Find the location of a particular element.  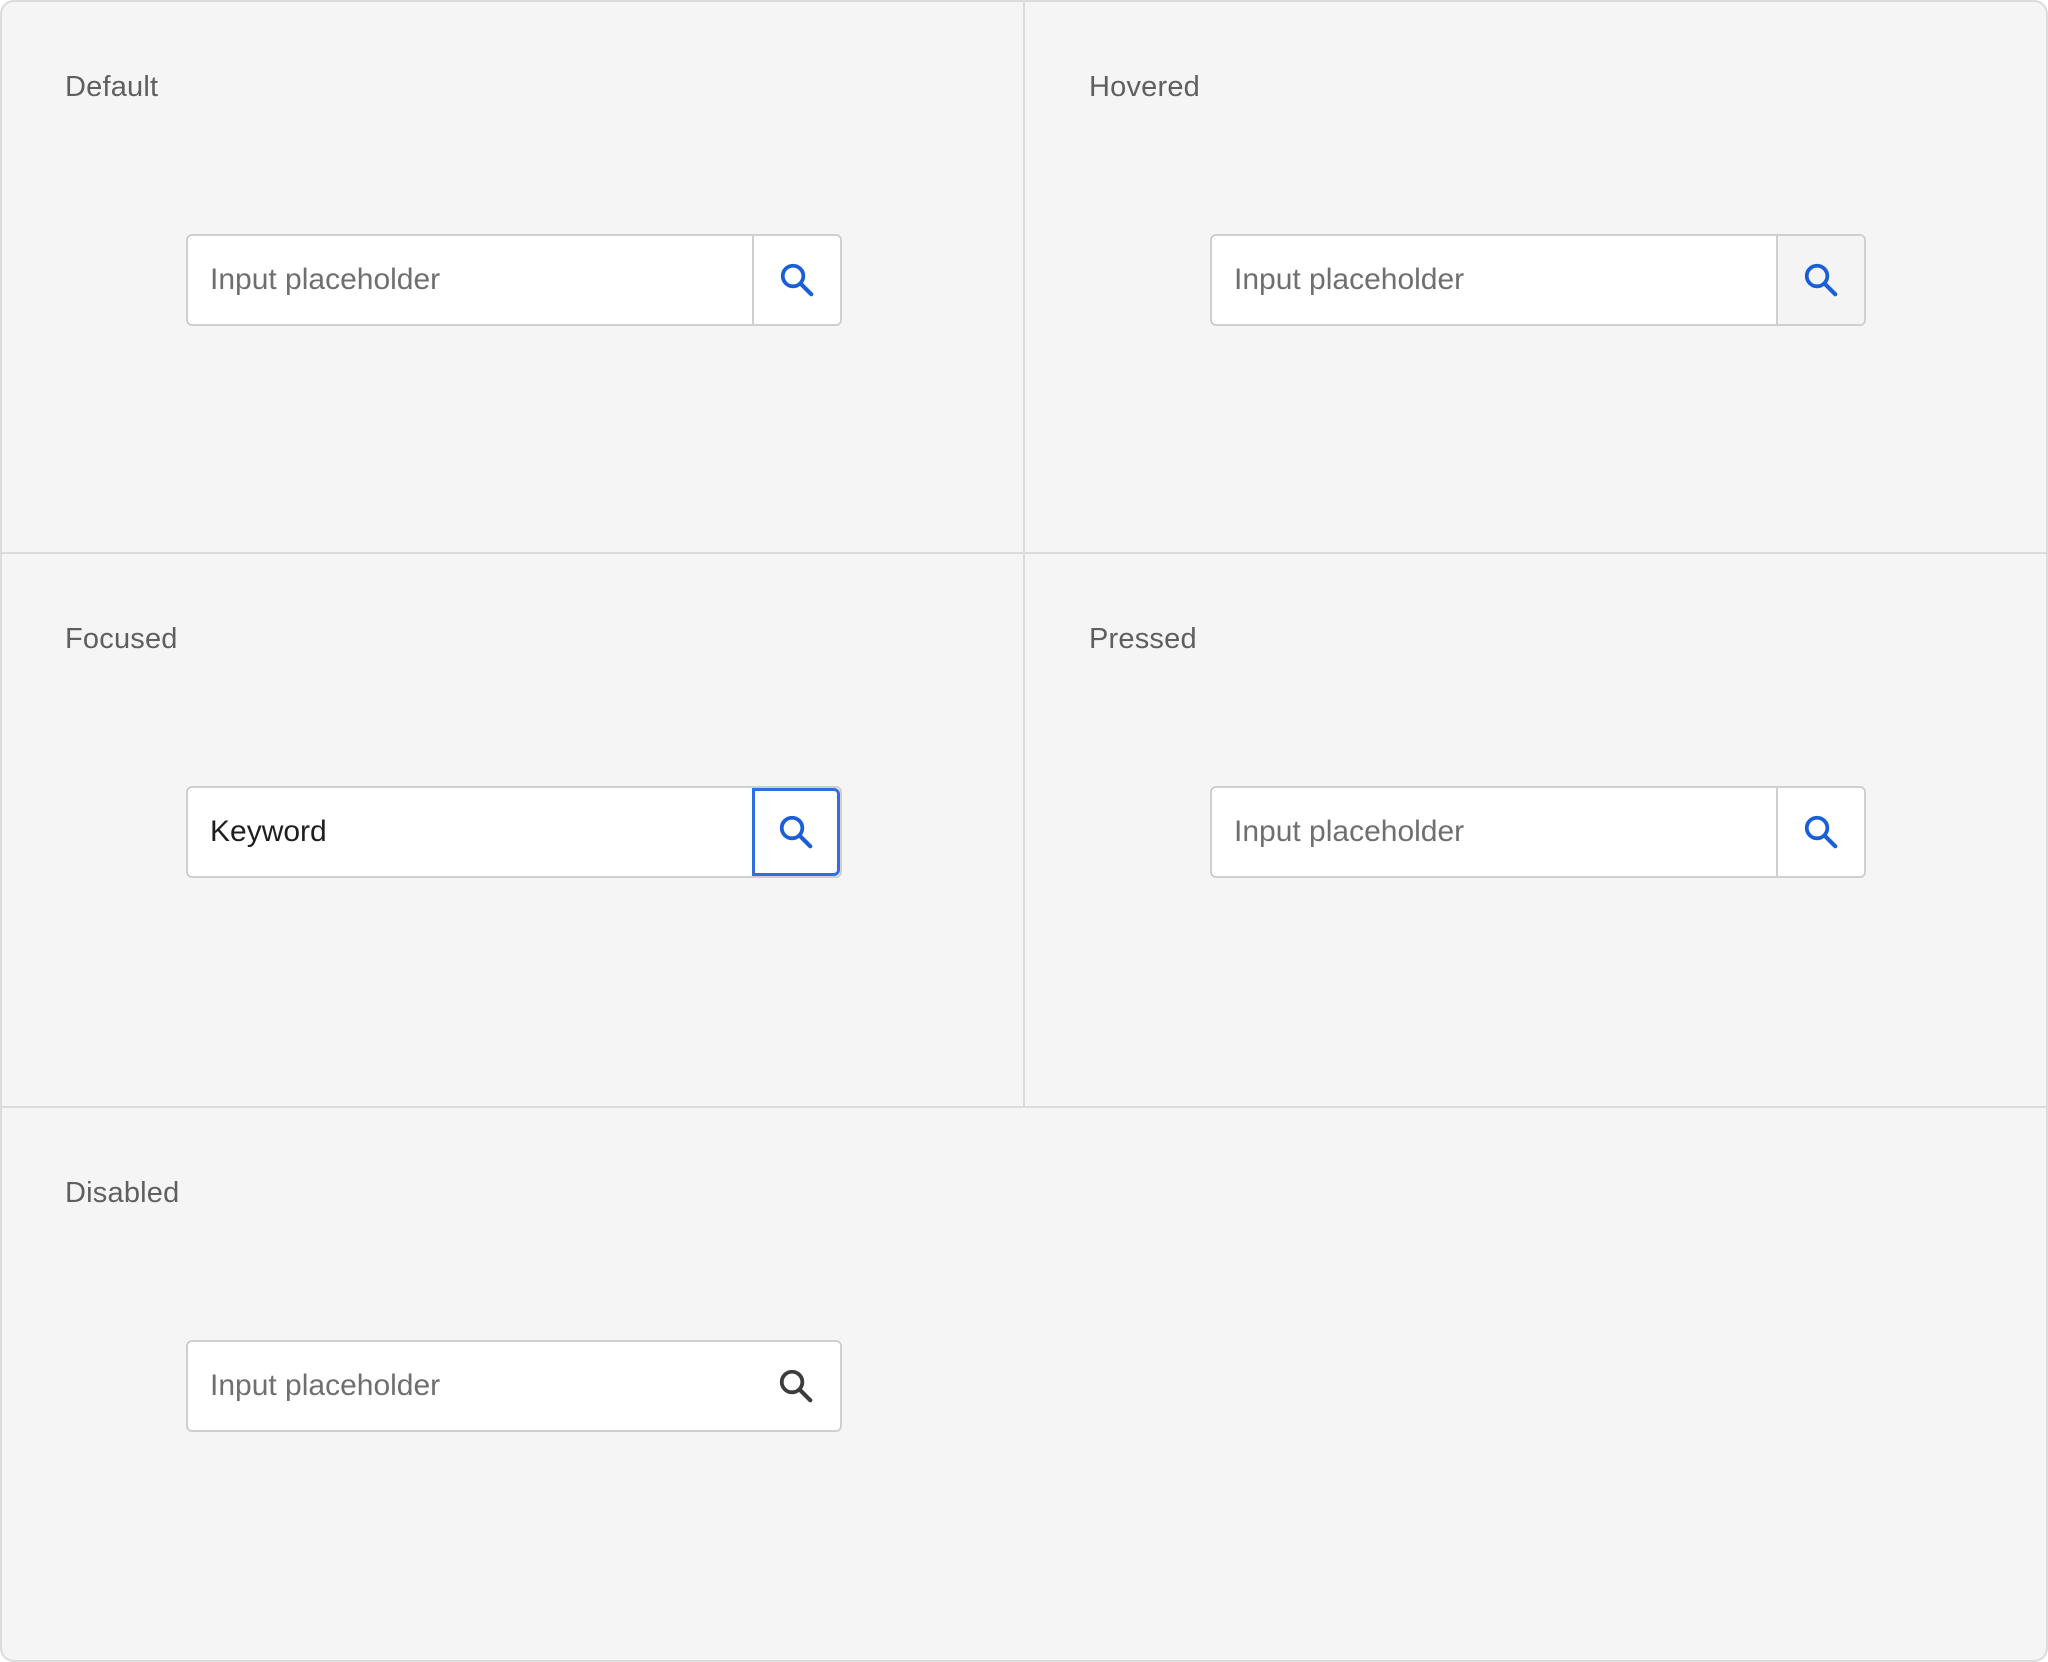

state-label: Pressed is located at coordinates (1143, 639).